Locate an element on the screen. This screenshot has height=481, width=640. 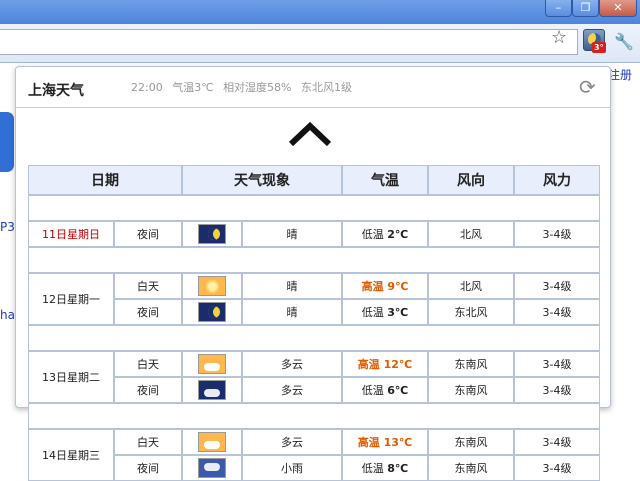
restore-button: ❐ is located at coordinates (585, 8).